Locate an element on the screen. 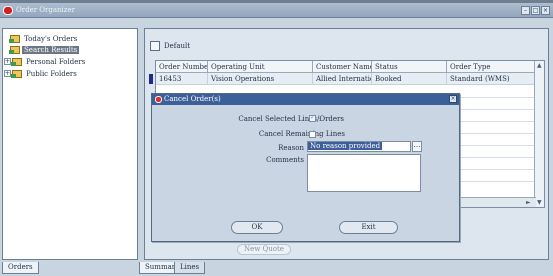  folder-view-icon is located at coordinates (155, 46).